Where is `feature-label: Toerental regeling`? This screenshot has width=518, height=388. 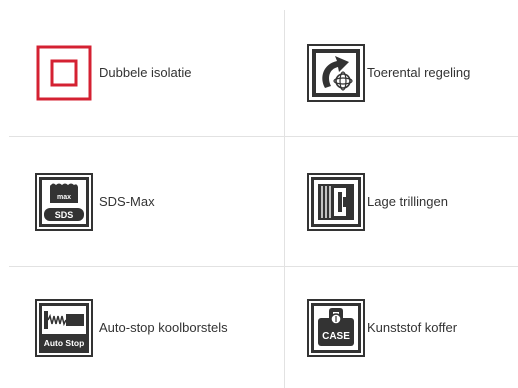
feature-label: Toerental regeling is located at coordinates (419, 72).